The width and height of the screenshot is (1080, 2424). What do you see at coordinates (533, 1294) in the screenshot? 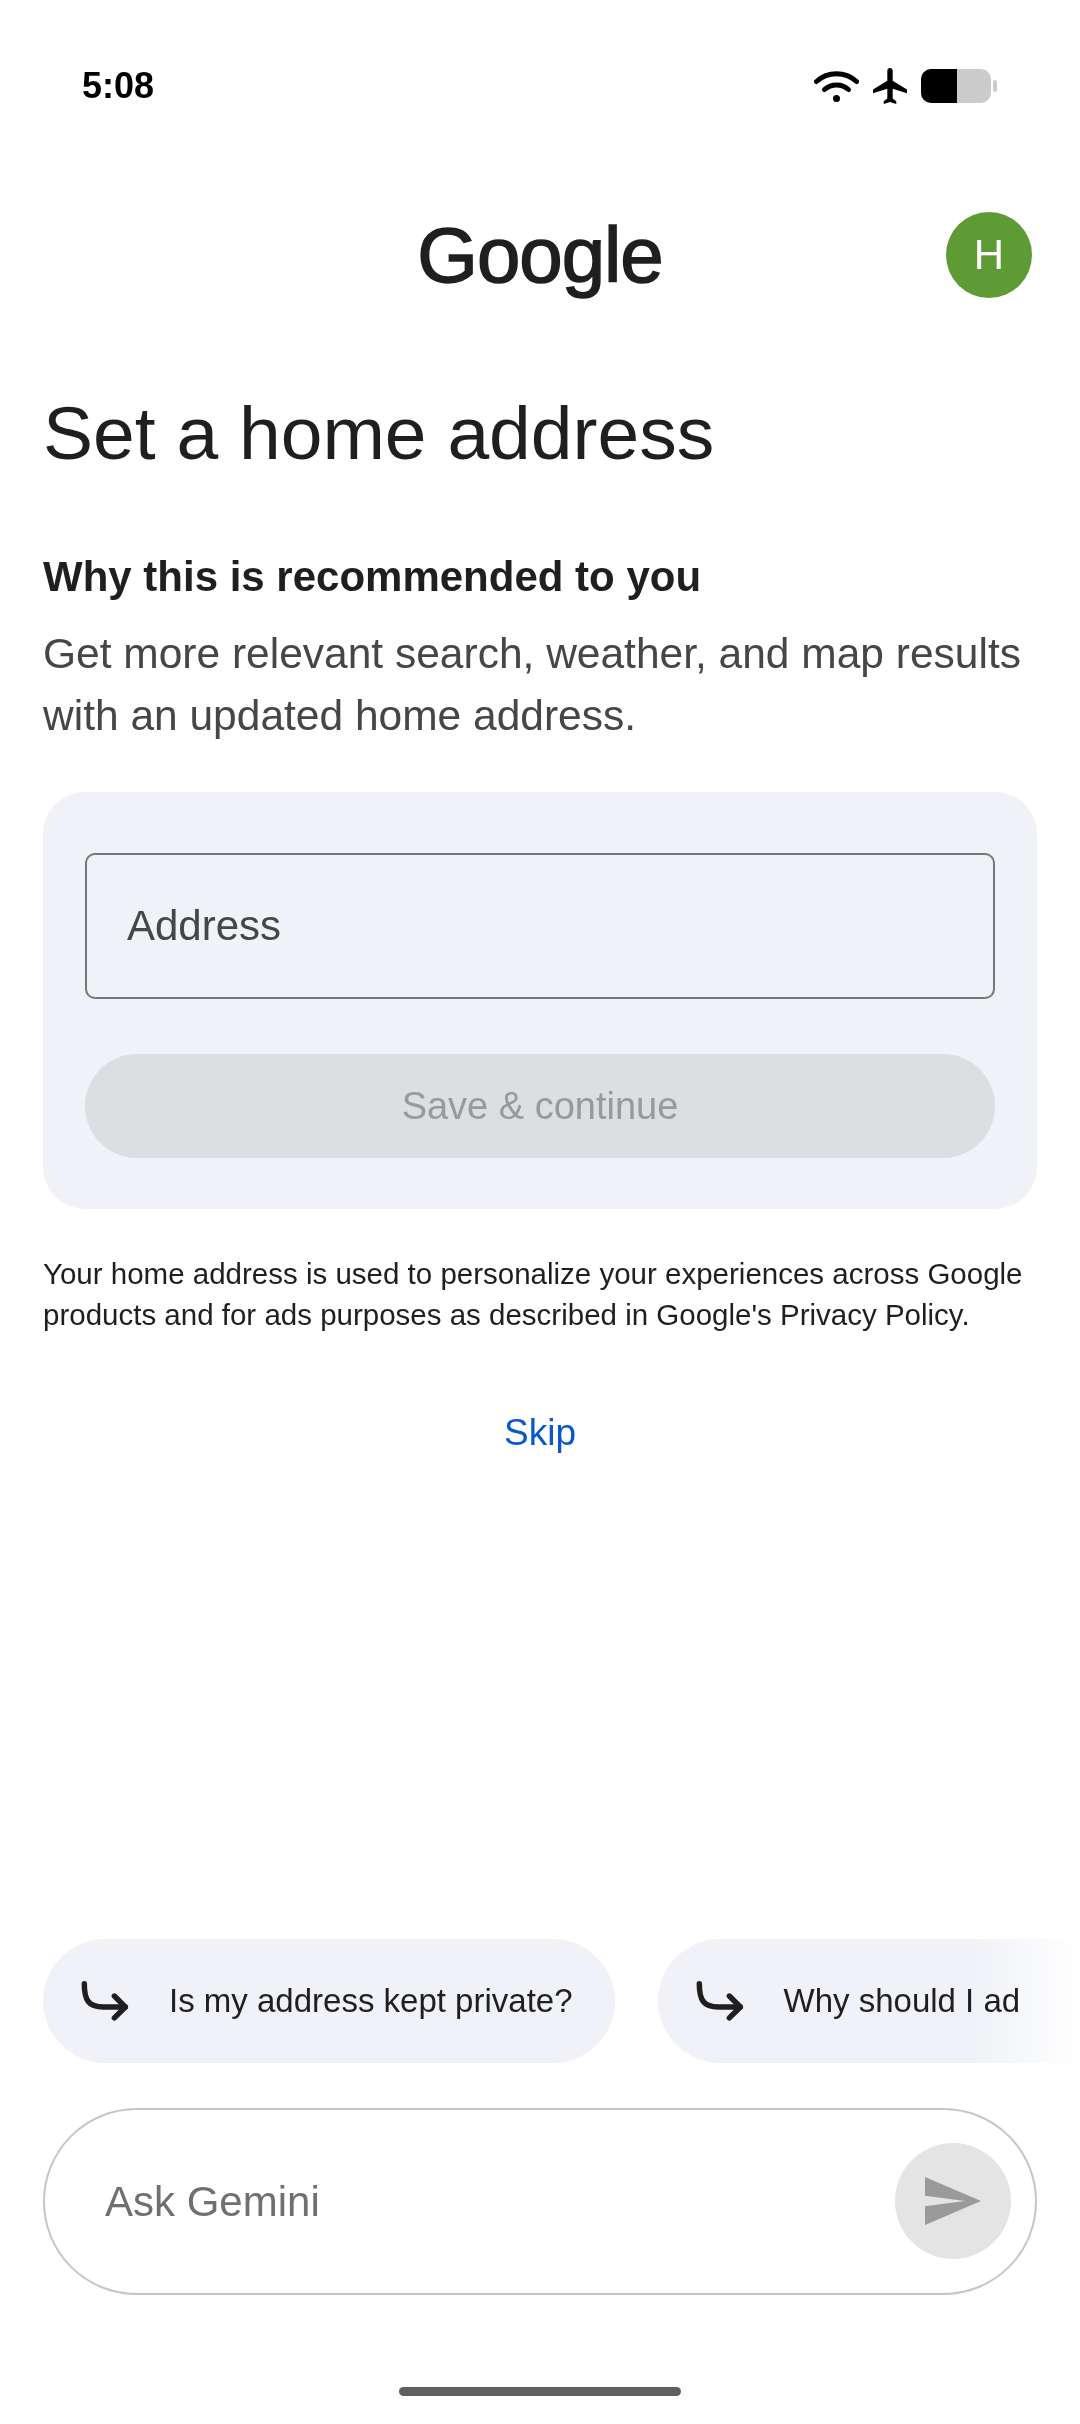
I see `privacy-note: Your home address is used to personalize your experiences across Google products and for ads purposes as described in Google's Privacy Policy.` at bounding box center [533, 1294].